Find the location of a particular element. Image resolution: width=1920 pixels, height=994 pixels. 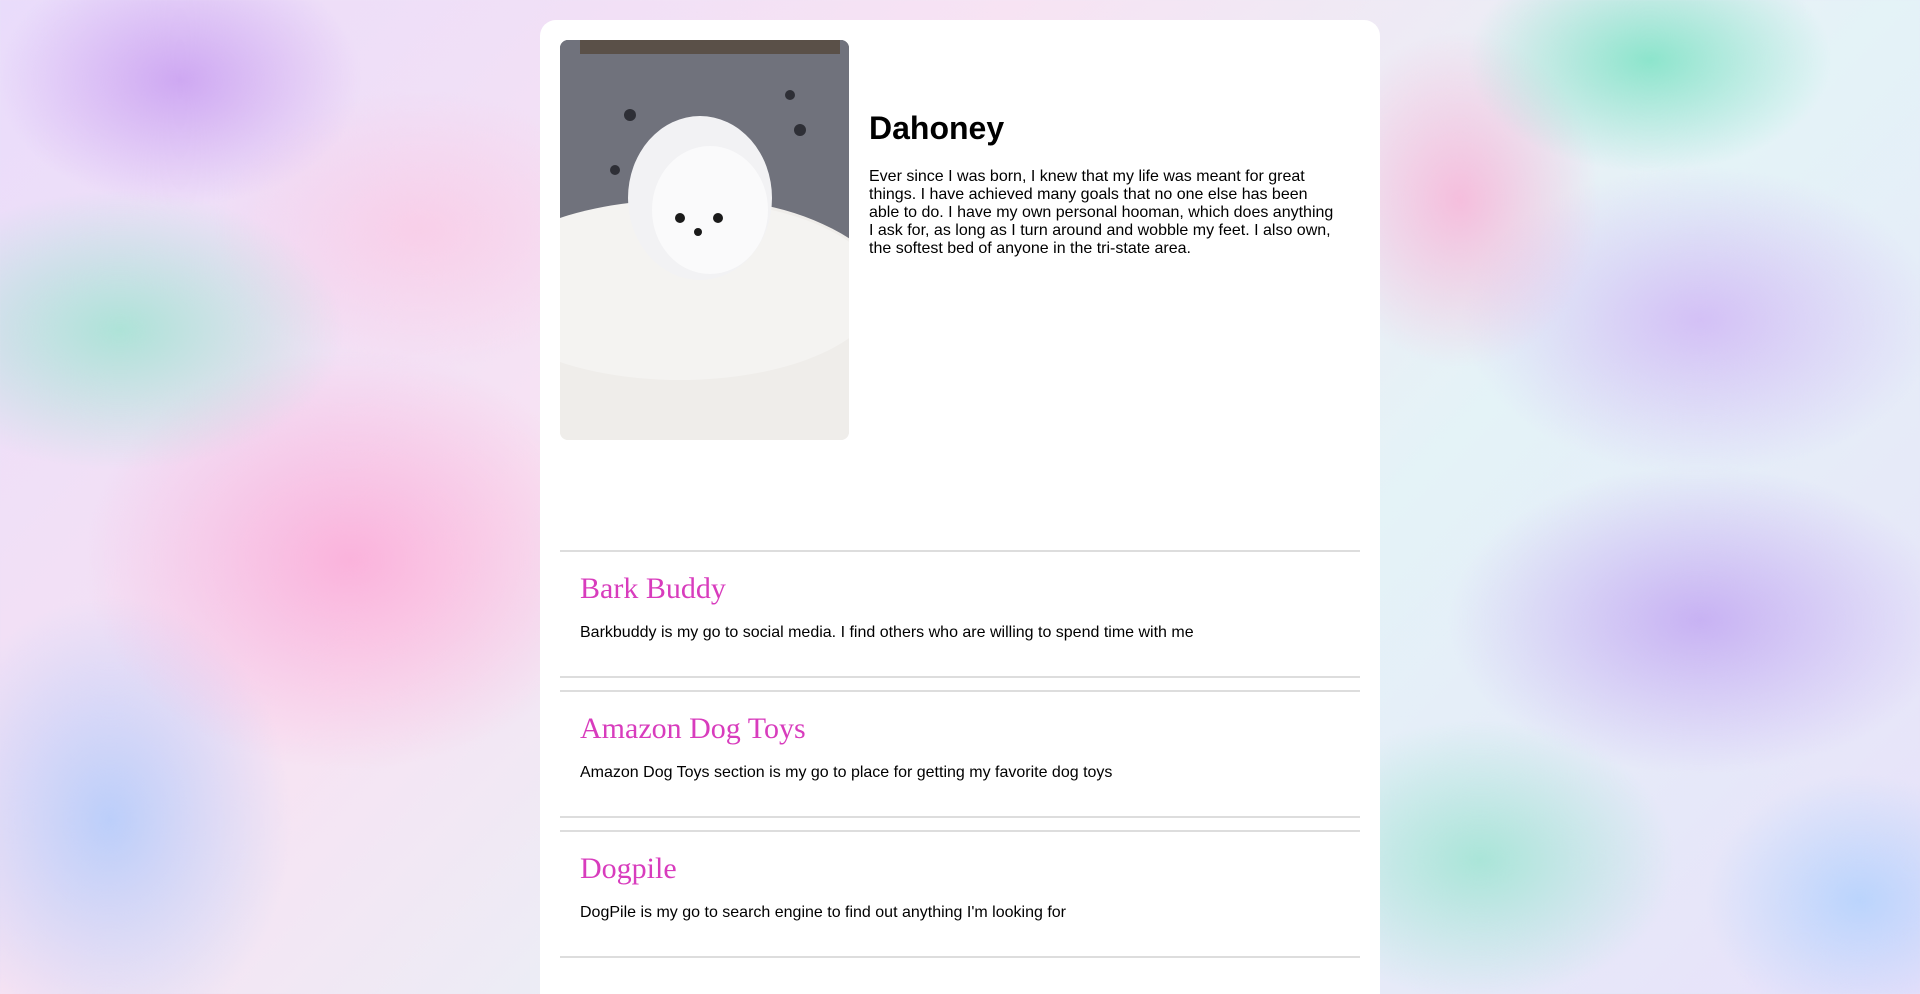

link-bark-buddy: Bark Buddy is located at coordinates (653, 589).